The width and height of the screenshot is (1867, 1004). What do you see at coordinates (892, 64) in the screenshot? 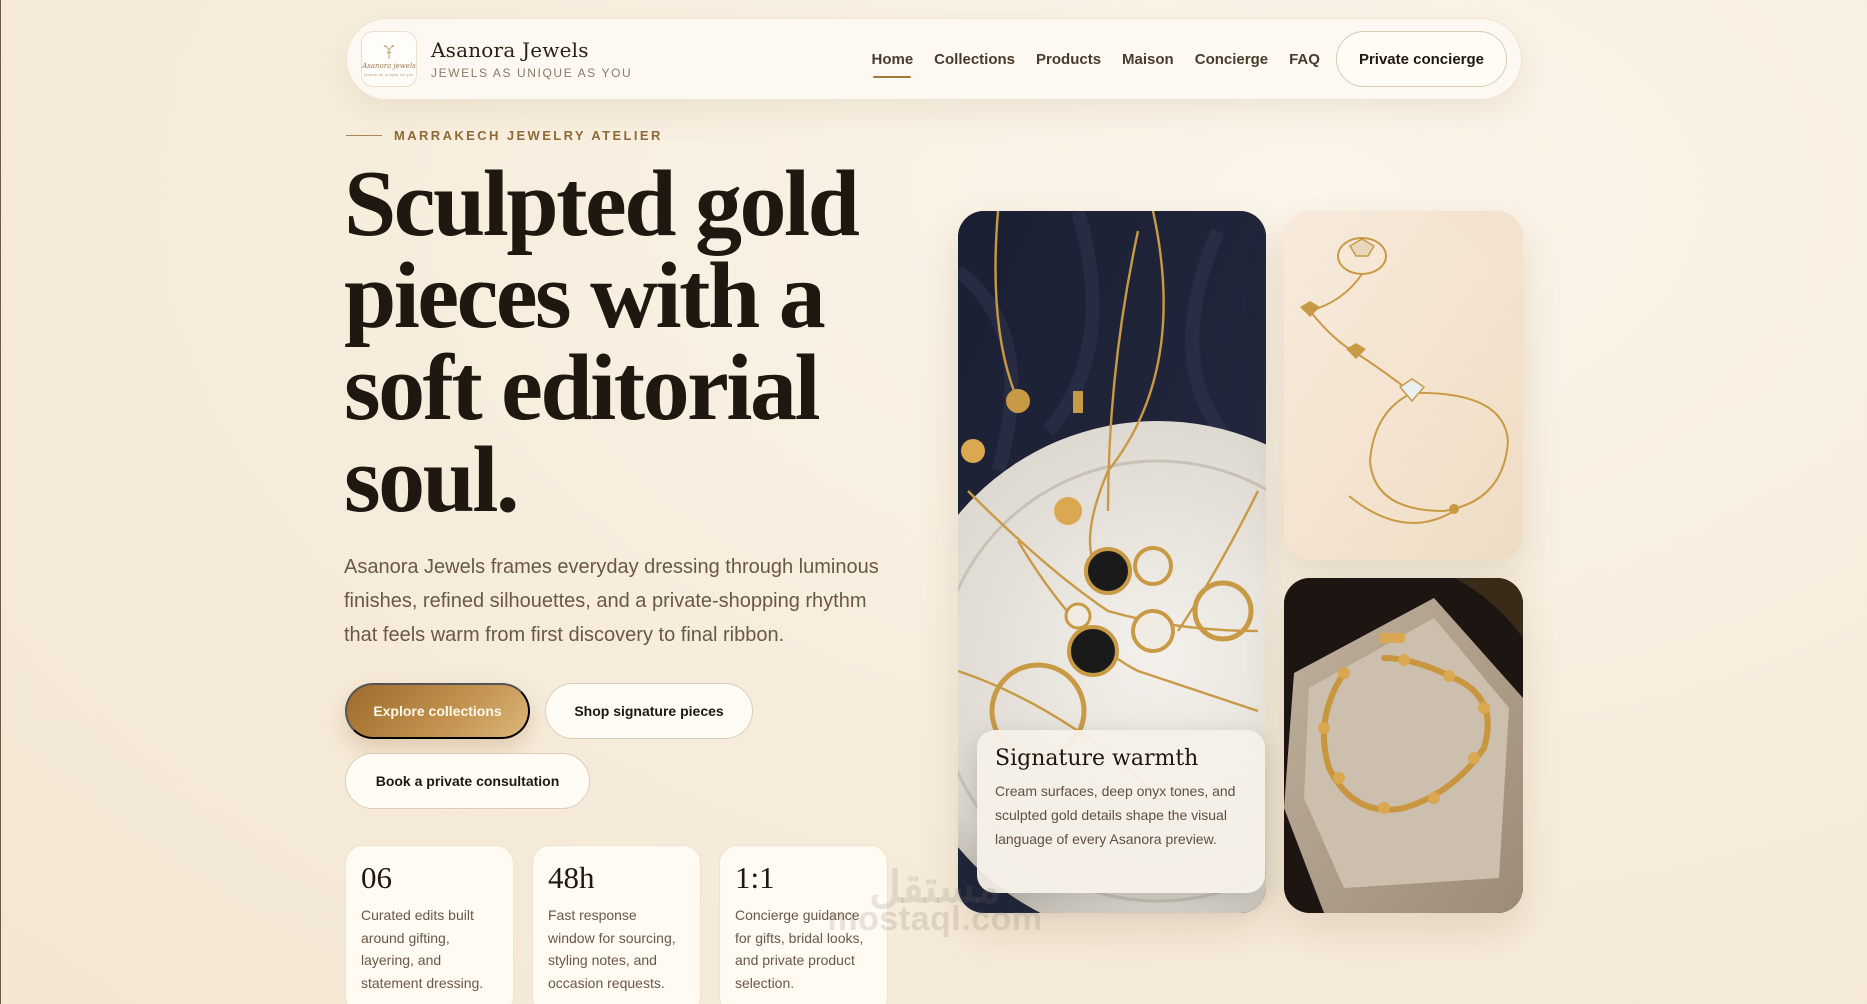
I see `nav-link-home: Home` at bounding box center [892, 64].